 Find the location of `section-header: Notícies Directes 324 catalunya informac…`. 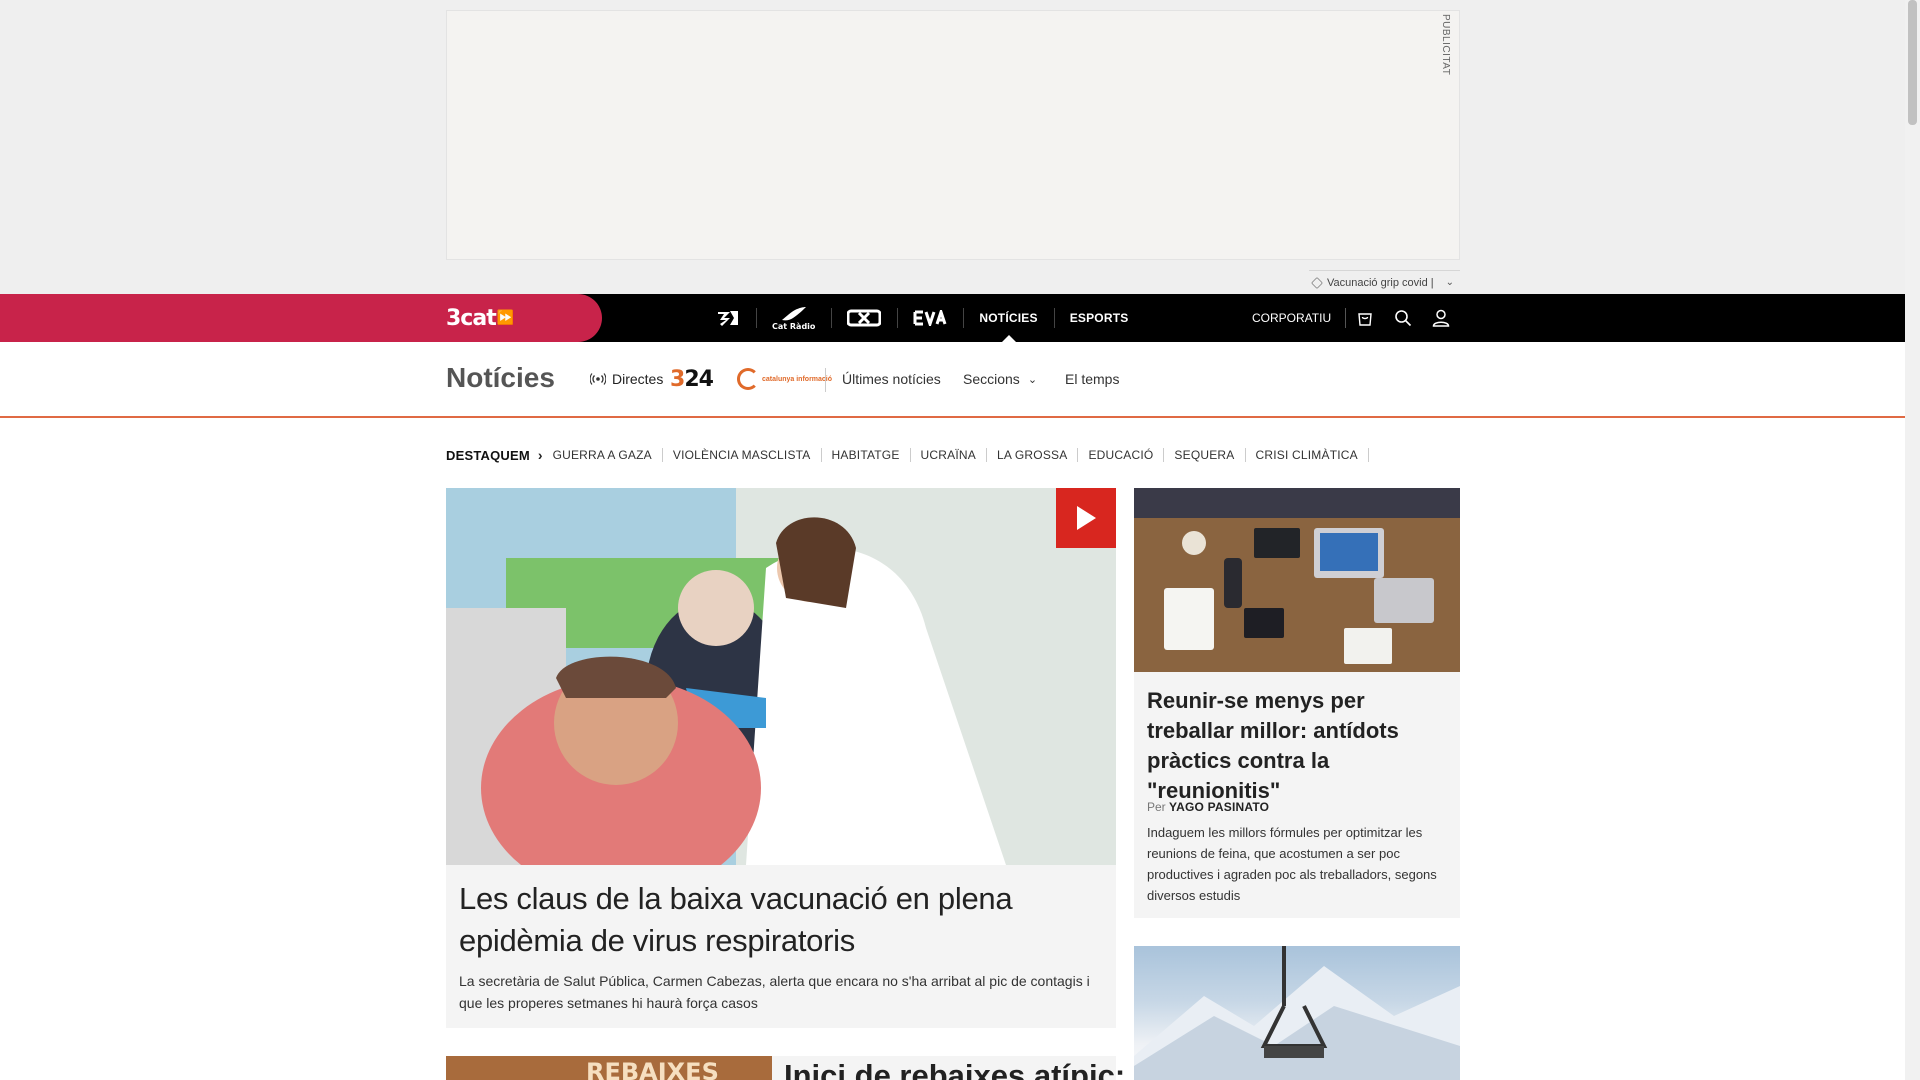

section-header: Notícies Directes 324 catalunya informac… is located at coordinates (952, 380).